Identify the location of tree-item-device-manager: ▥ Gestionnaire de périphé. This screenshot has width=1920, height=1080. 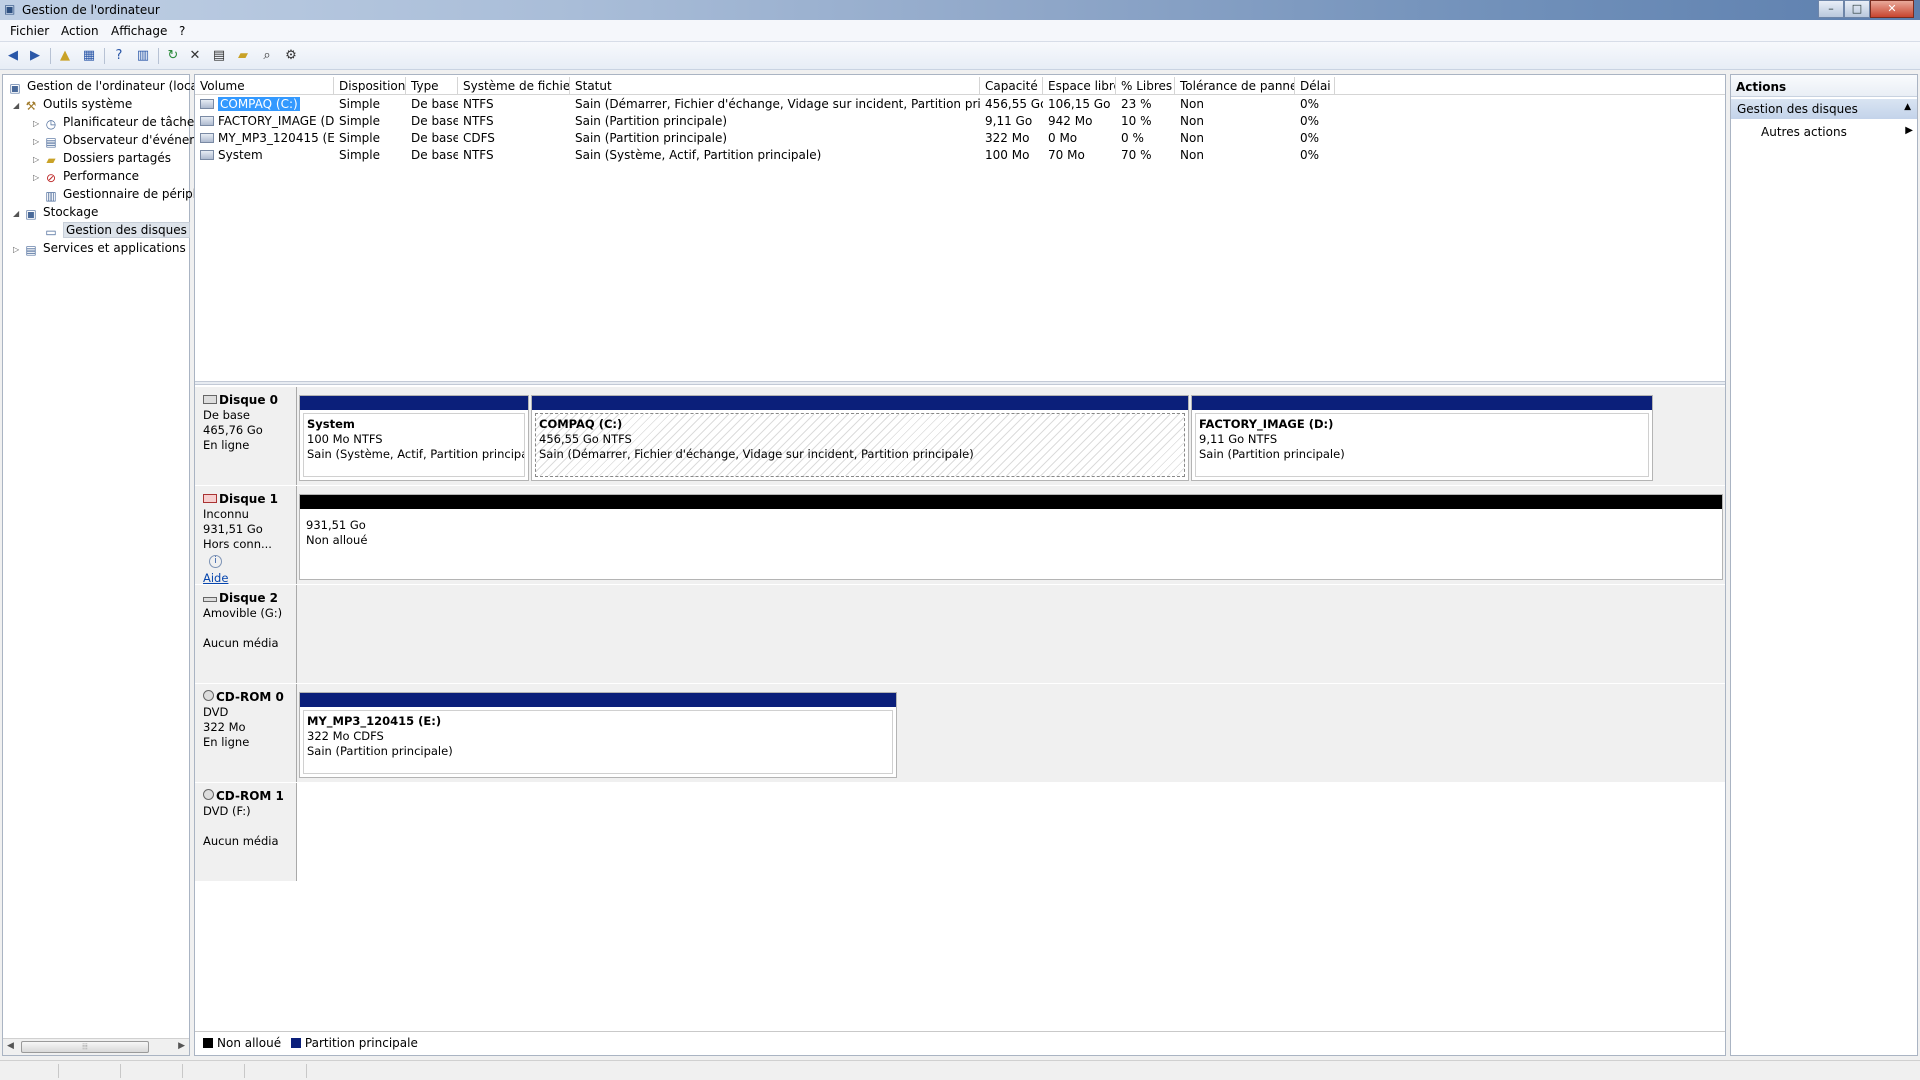
(125, 194).